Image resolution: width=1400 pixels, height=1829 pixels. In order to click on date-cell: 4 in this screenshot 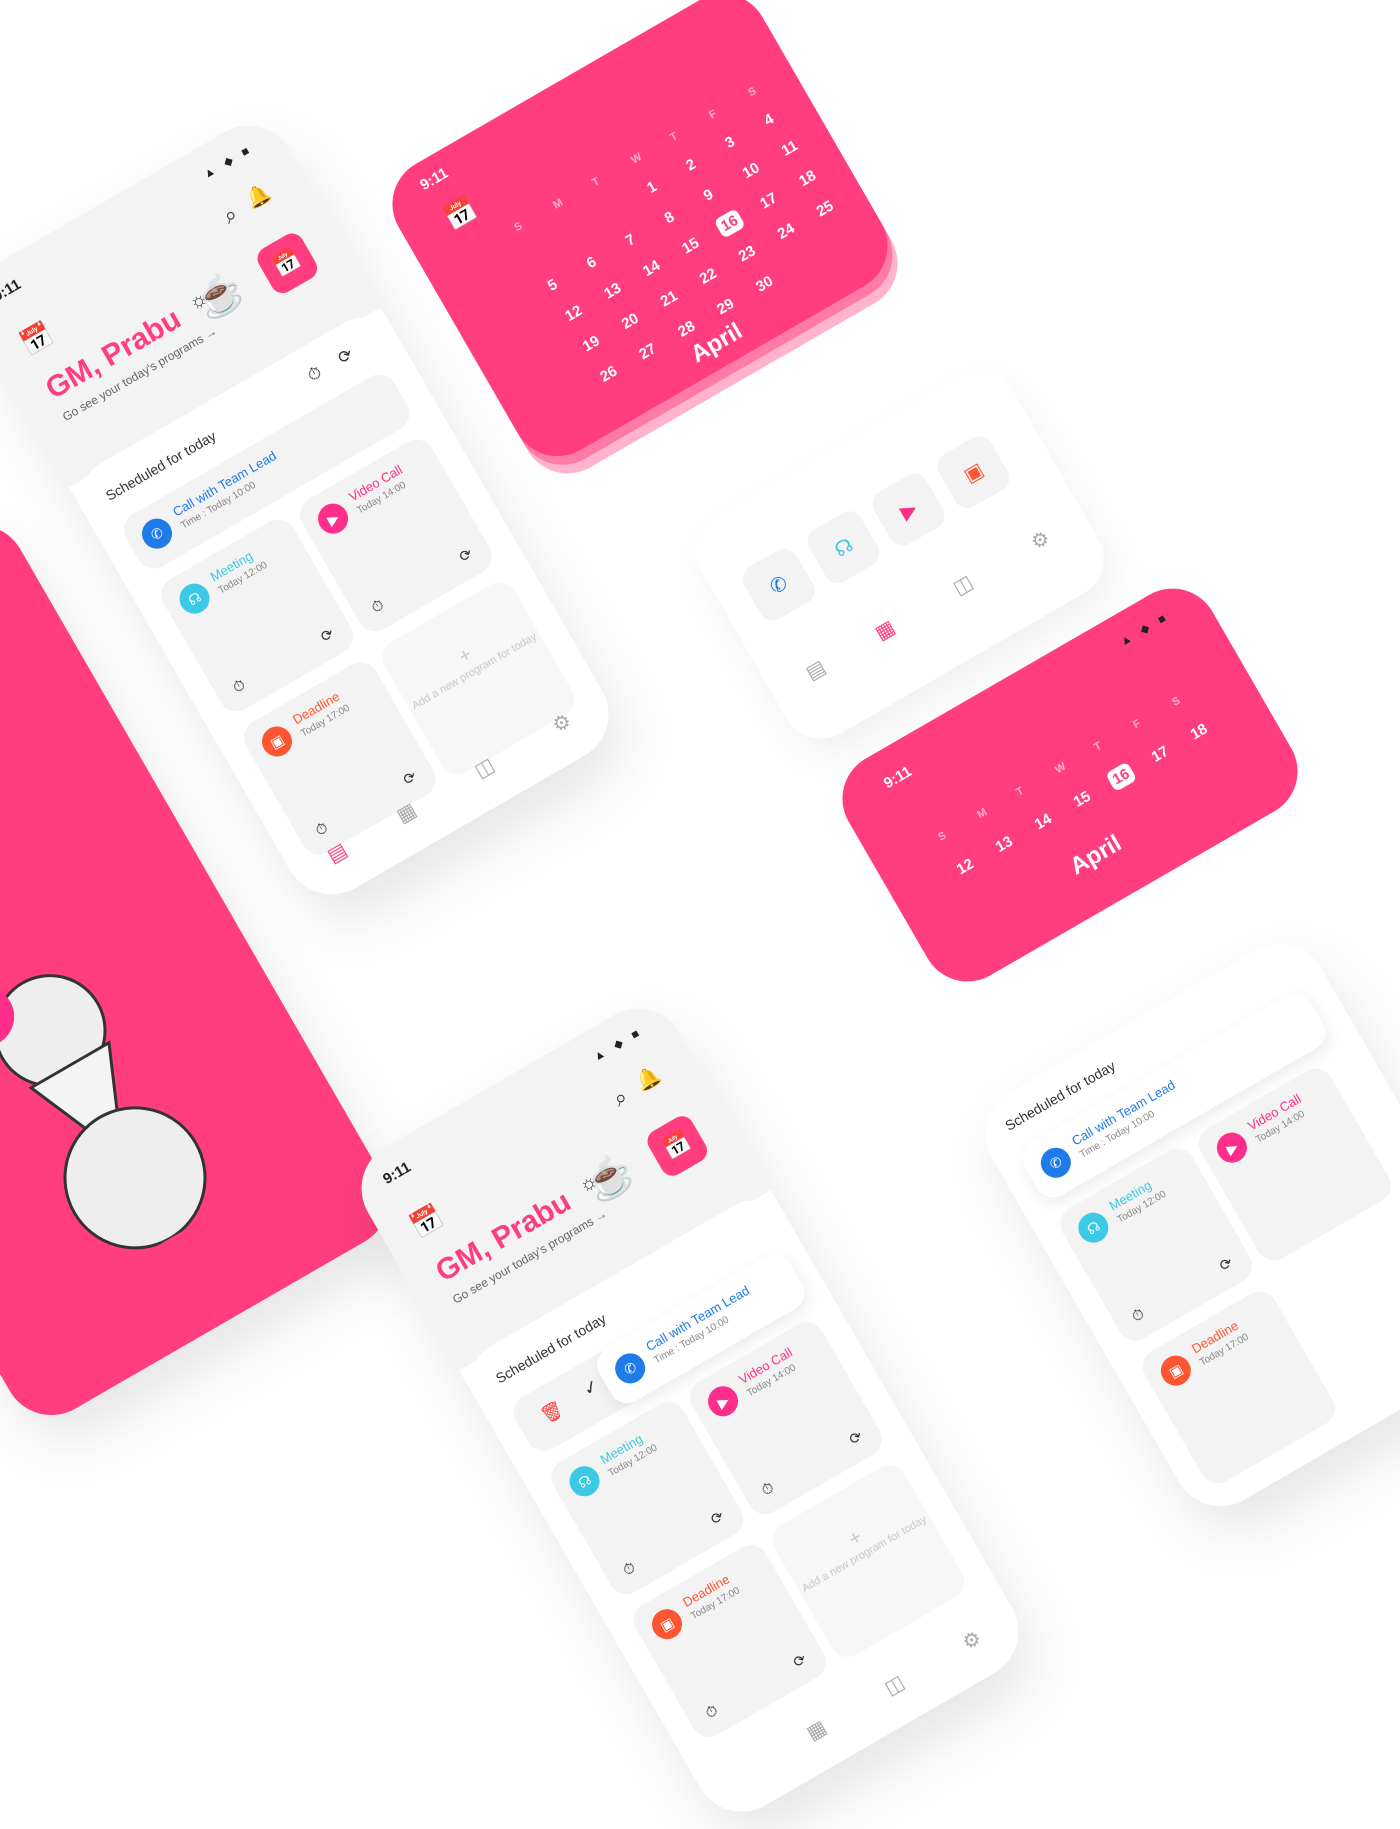, I will do `click(769, 120)`.